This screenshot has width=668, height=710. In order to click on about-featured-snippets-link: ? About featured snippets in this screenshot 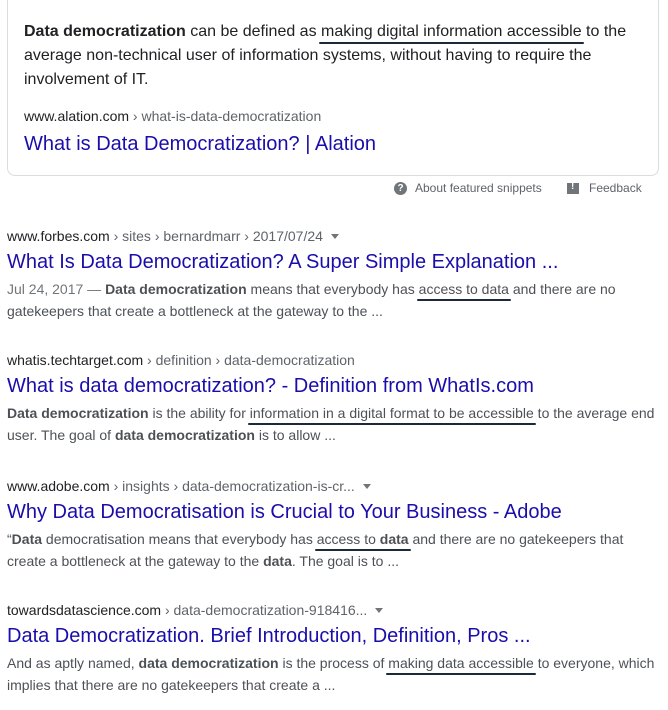, I will do `click(468, 188)`.